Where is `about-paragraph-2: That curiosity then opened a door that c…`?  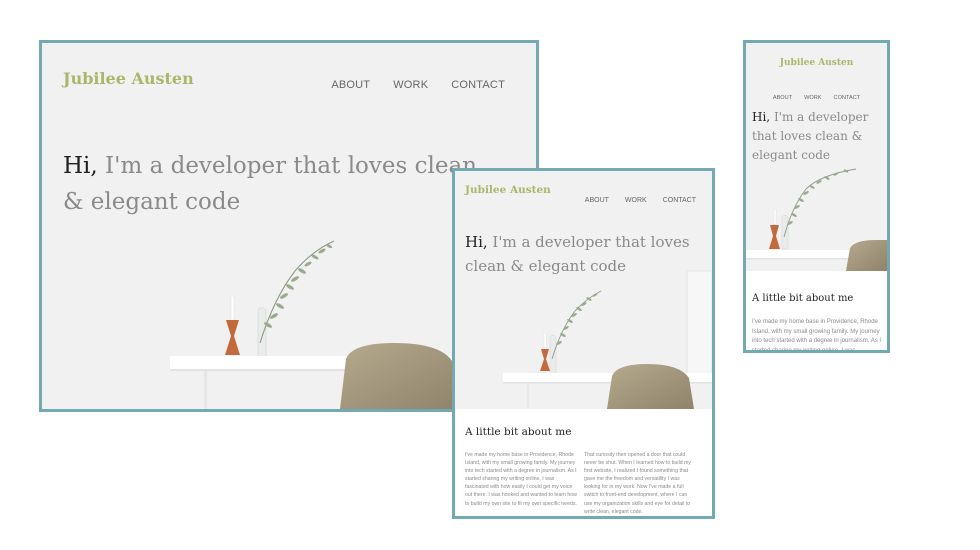 about-paragraph-2: That curiosity then opened a door that c… is located at coordinates (637, 483).